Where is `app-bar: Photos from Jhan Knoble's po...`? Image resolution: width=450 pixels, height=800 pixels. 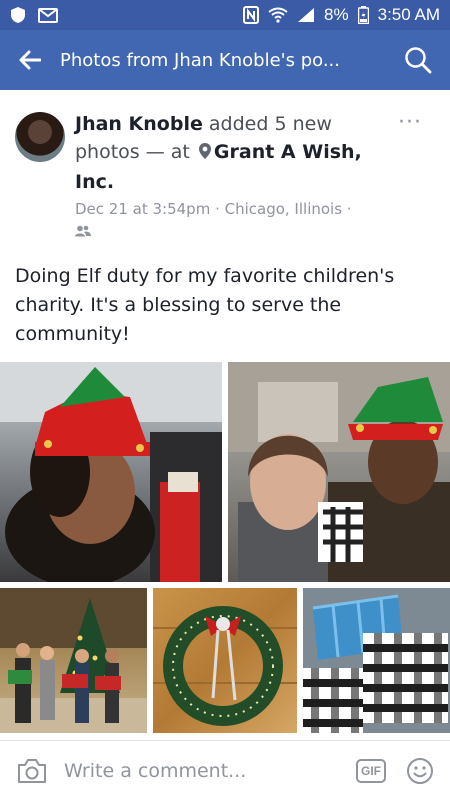
app-bar: Photos from Jhan Knoble's po... is located at coordinates (225, 60).